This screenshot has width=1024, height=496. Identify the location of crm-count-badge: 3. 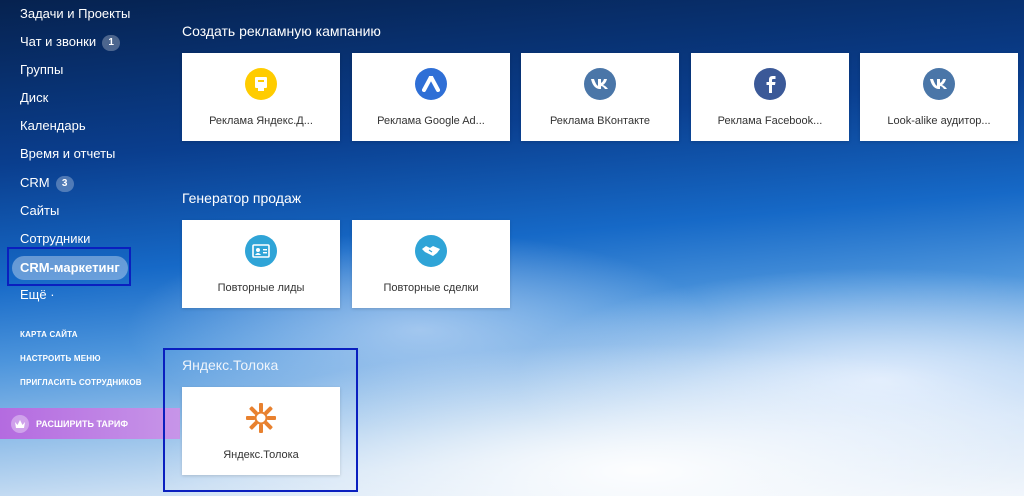
(64, 184).